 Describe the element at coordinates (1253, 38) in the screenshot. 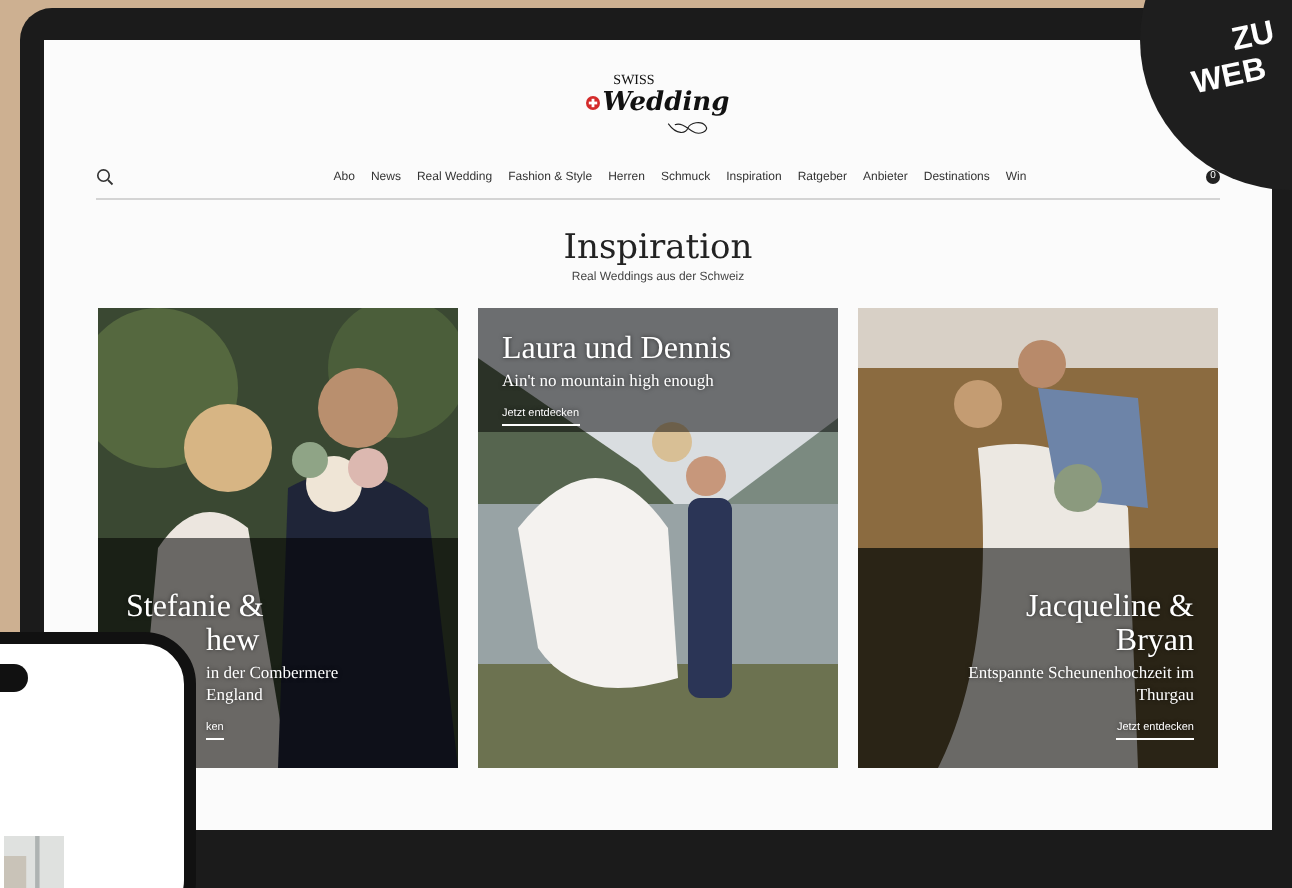

I see `badge-text: ZU` at that location.